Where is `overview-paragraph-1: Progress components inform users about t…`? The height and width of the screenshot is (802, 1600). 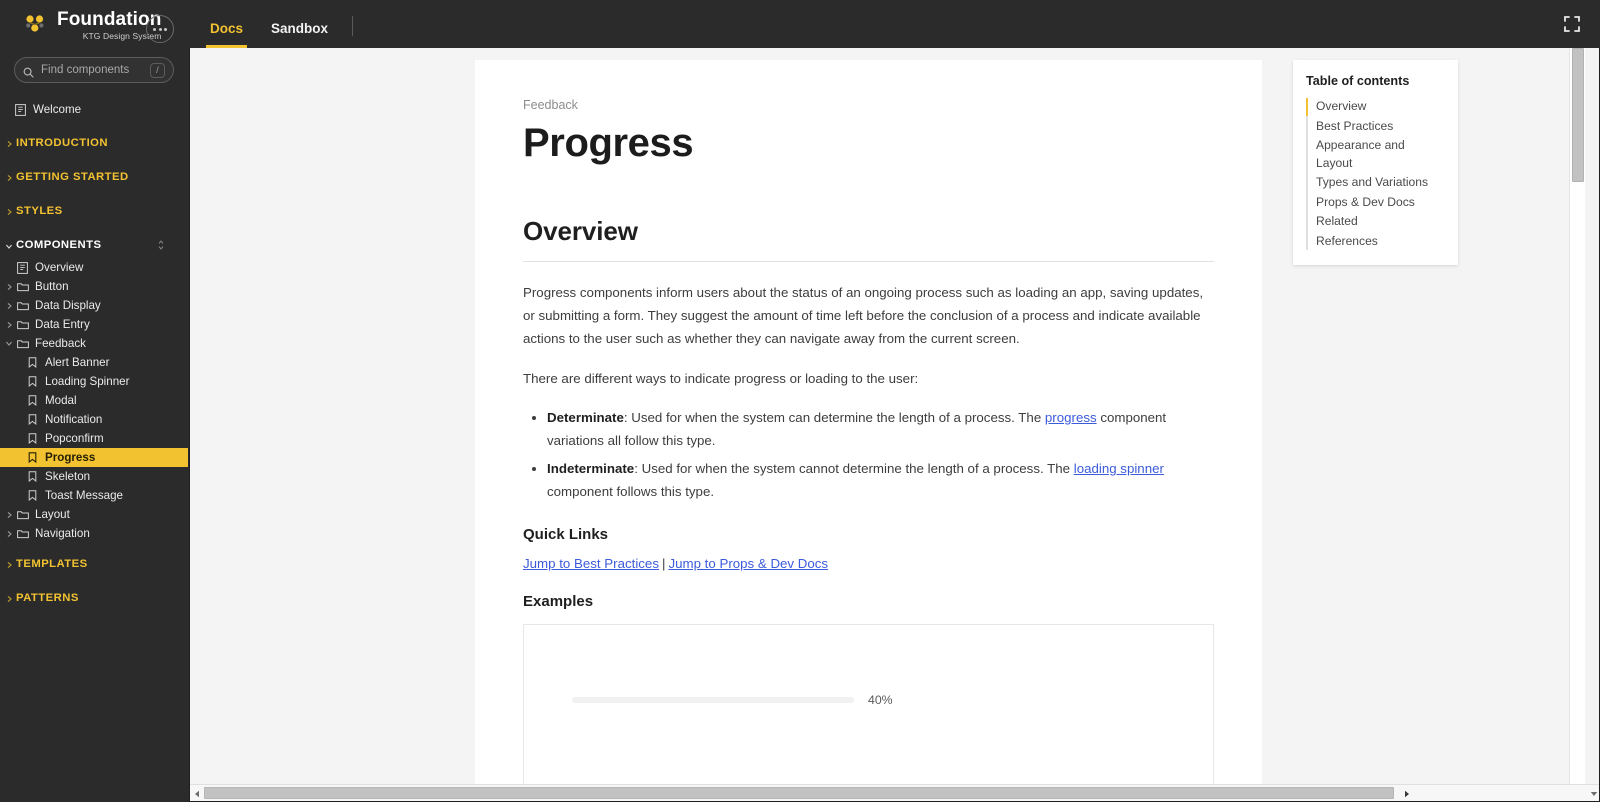 overview-paragraph-1: Progress components inform users about t… is located at coordinates (863, 315).